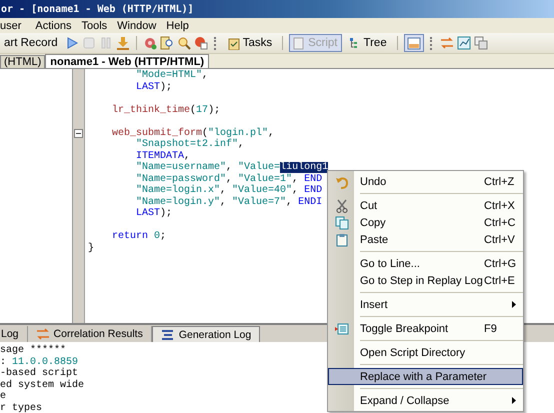 Image resolution: width=554 pixels, height=413 pixels. What do you see at coordinates (53, 26) in the screenshot?
I see `menu-item: Actions` at bounding box center [53, 26].